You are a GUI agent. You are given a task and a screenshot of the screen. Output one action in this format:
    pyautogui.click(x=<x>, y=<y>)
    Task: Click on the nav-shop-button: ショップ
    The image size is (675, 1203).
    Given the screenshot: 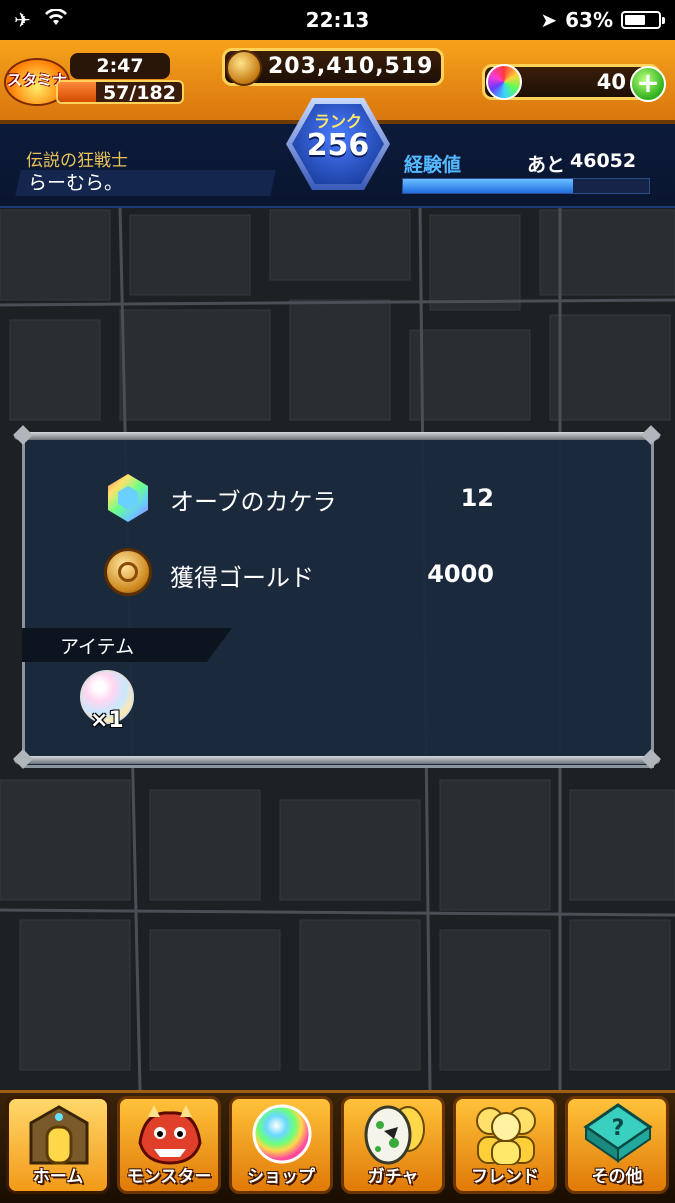 What is the action you would take?
    pyautogui.click(x=281, y=1145)
    